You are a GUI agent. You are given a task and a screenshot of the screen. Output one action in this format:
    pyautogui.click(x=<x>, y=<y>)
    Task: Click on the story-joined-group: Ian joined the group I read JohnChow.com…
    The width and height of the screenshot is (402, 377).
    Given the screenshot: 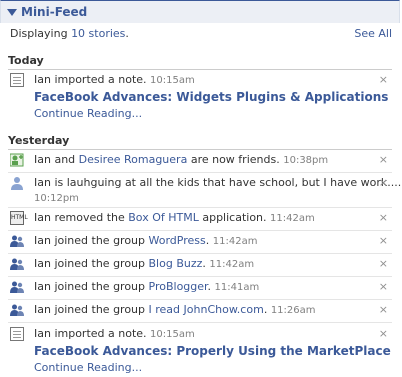 What is the action you would take?
    pyautogui.click(x=200, y=312)
    